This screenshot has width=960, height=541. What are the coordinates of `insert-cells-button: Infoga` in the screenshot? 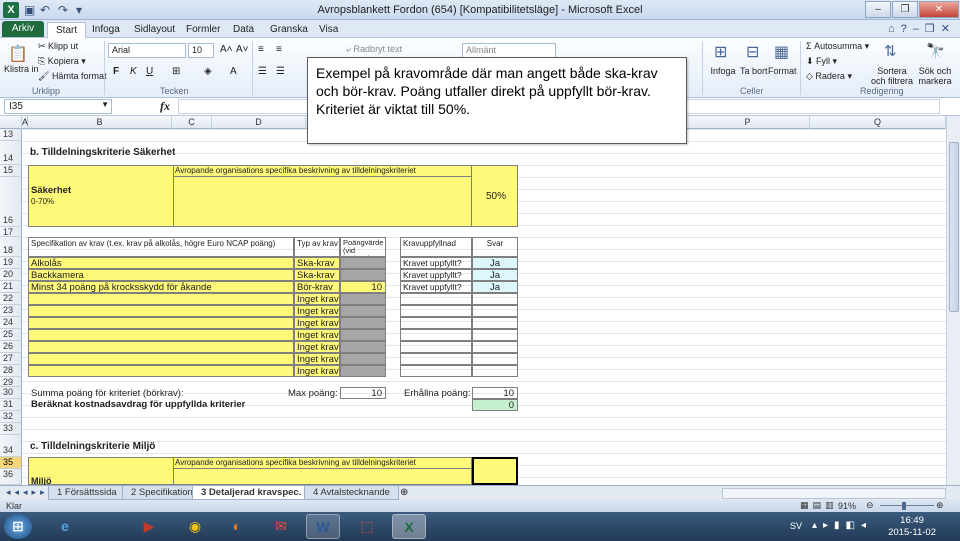 It's located at (723, 71).